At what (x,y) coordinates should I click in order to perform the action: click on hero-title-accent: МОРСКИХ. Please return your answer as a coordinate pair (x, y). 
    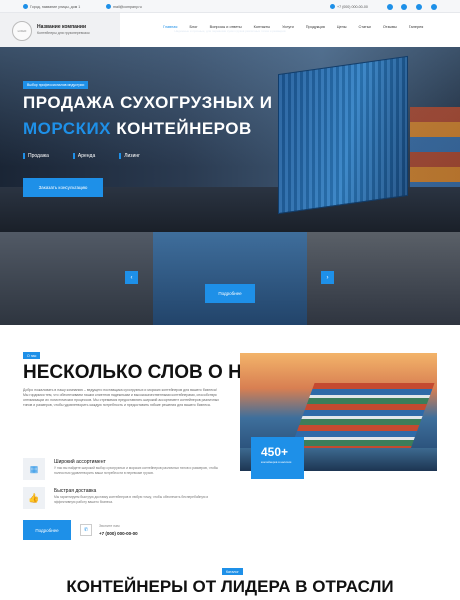
    Looking at the image, I should click on (67, 128).